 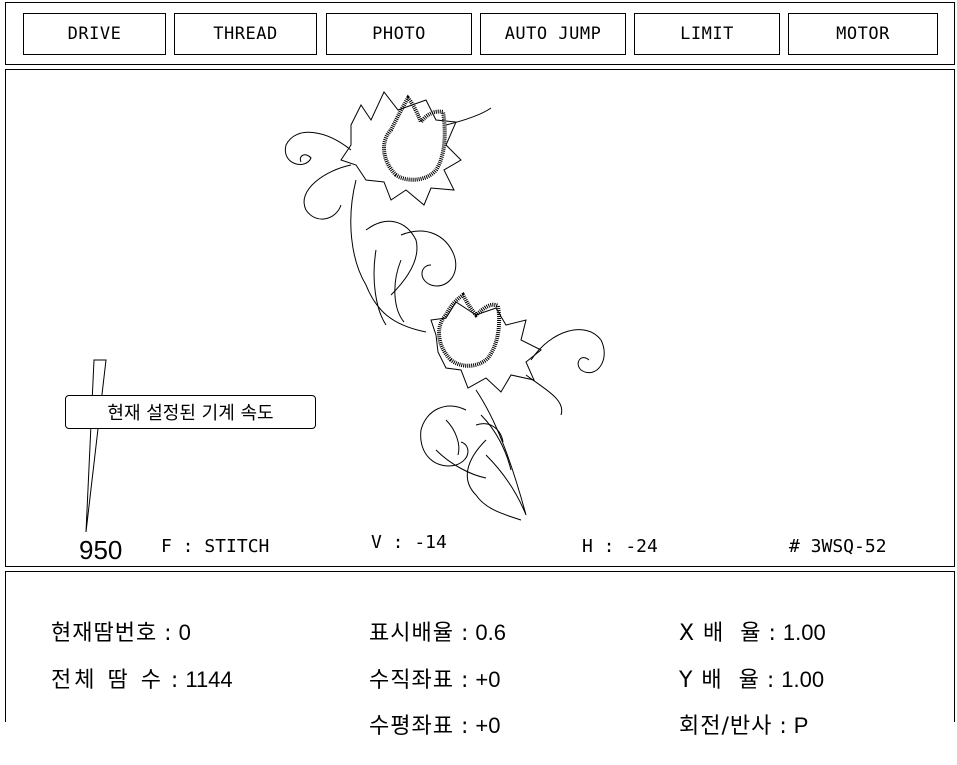 What do you see at coordinates (565, 372) in the screenshot?
I see `right-swirl` at bounding box center [565, 372].